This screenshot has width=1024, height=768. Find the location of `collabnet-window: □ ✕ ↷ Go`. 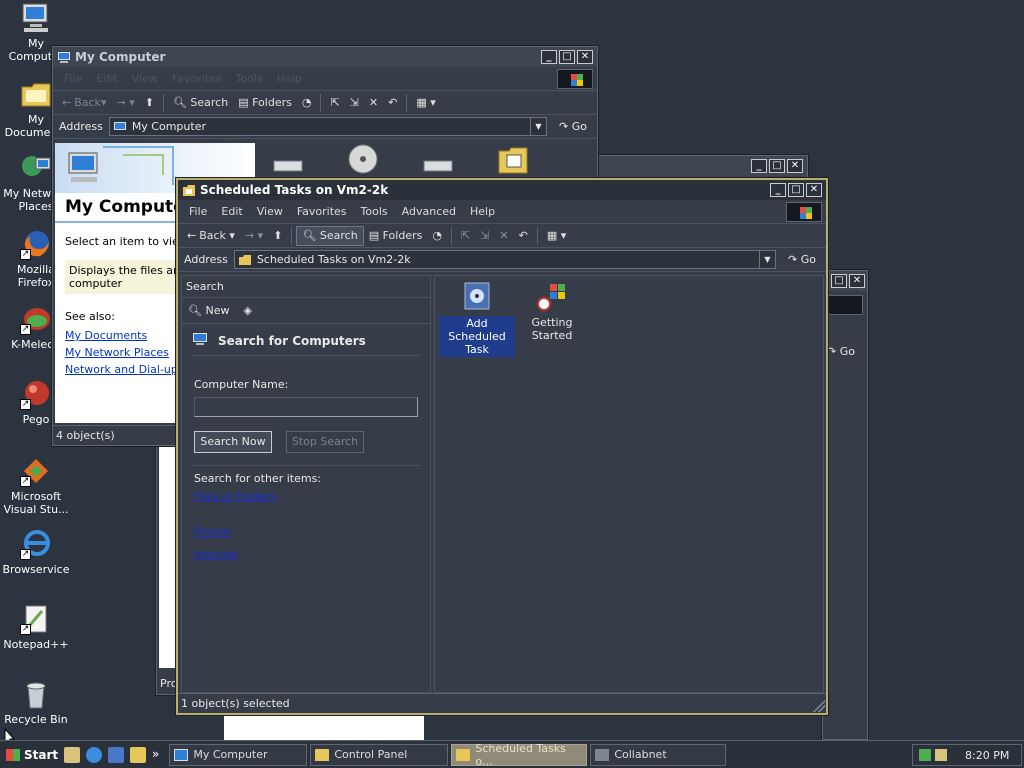

collabnet-window: □ ✕ ↷ Go is located at coordinates (845, 505).